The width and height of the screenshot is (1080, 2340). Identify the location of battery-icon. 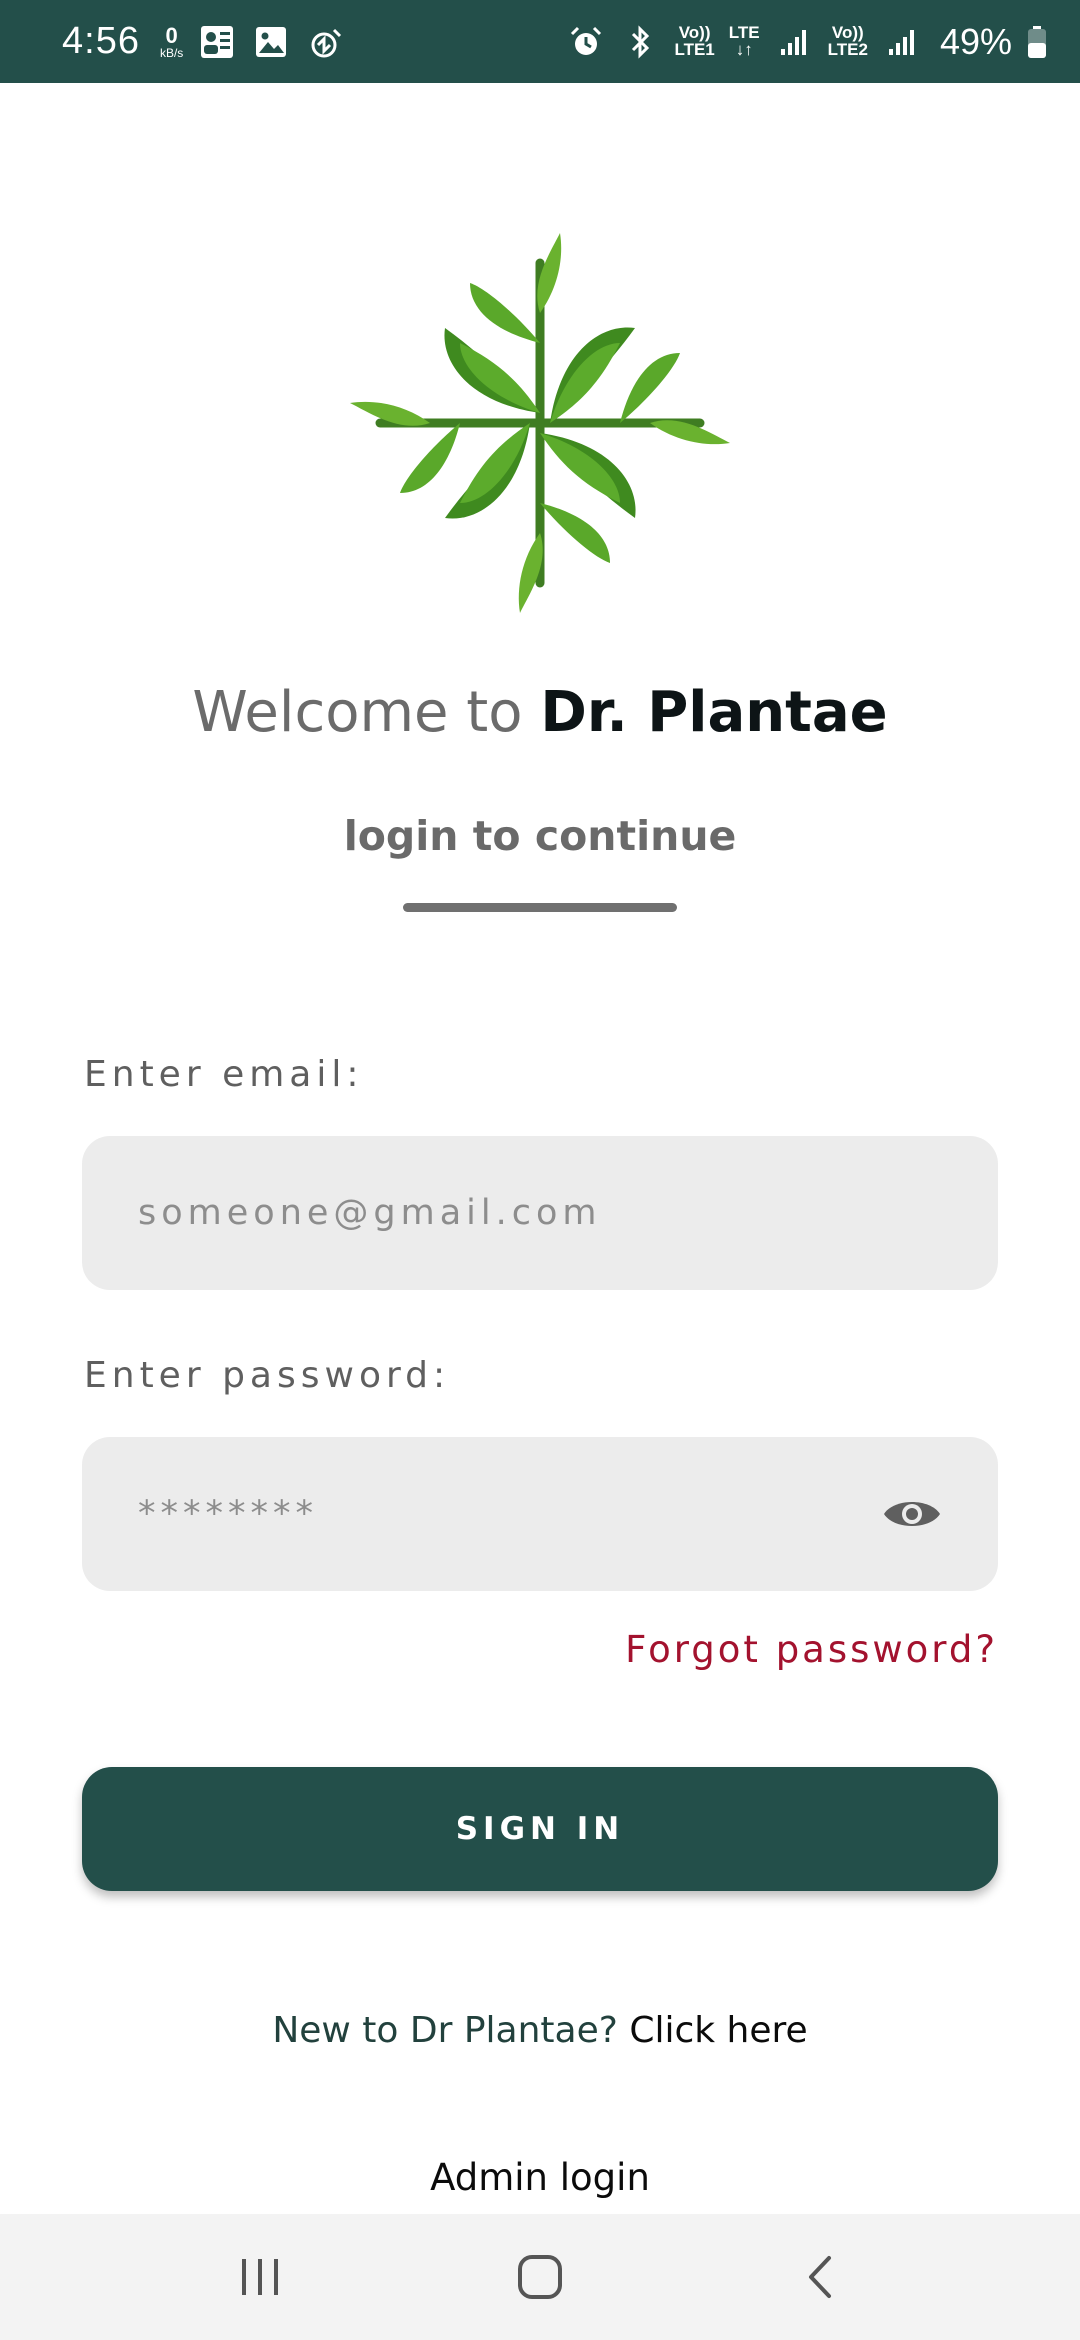
(1037, 42).